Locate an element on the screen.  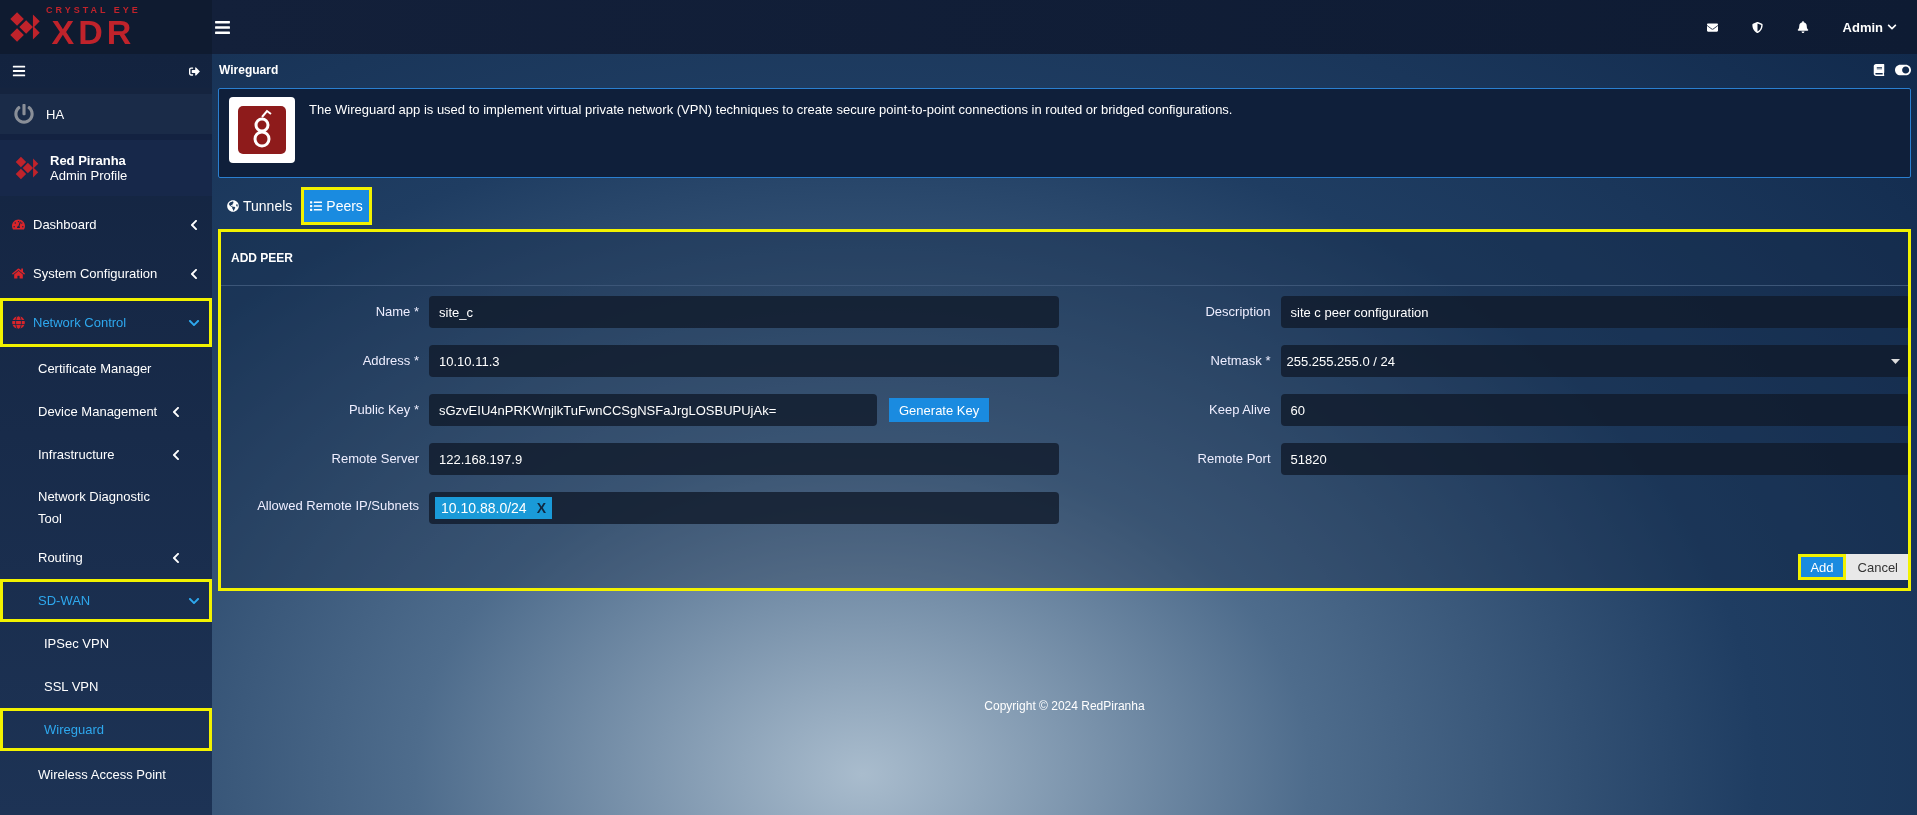
text-field: 51820 is located at coordinates (1595, 459).